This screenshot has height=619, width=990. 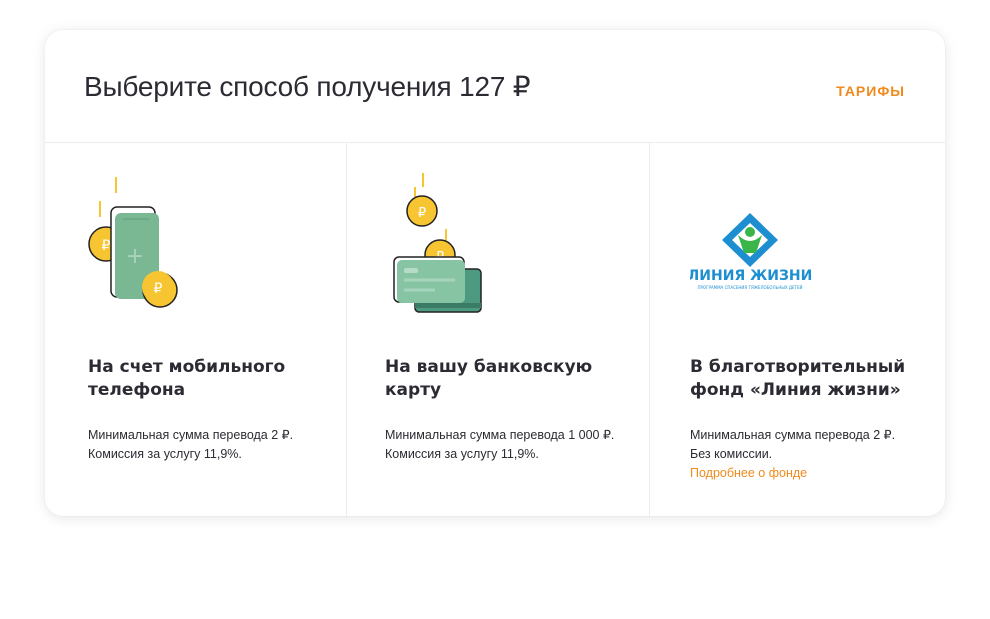 What do you see at coordinates (870, 91) in the screenshot?
I see `tariffs-link: ТАРИФЫ` at bounding box center [870, 91].